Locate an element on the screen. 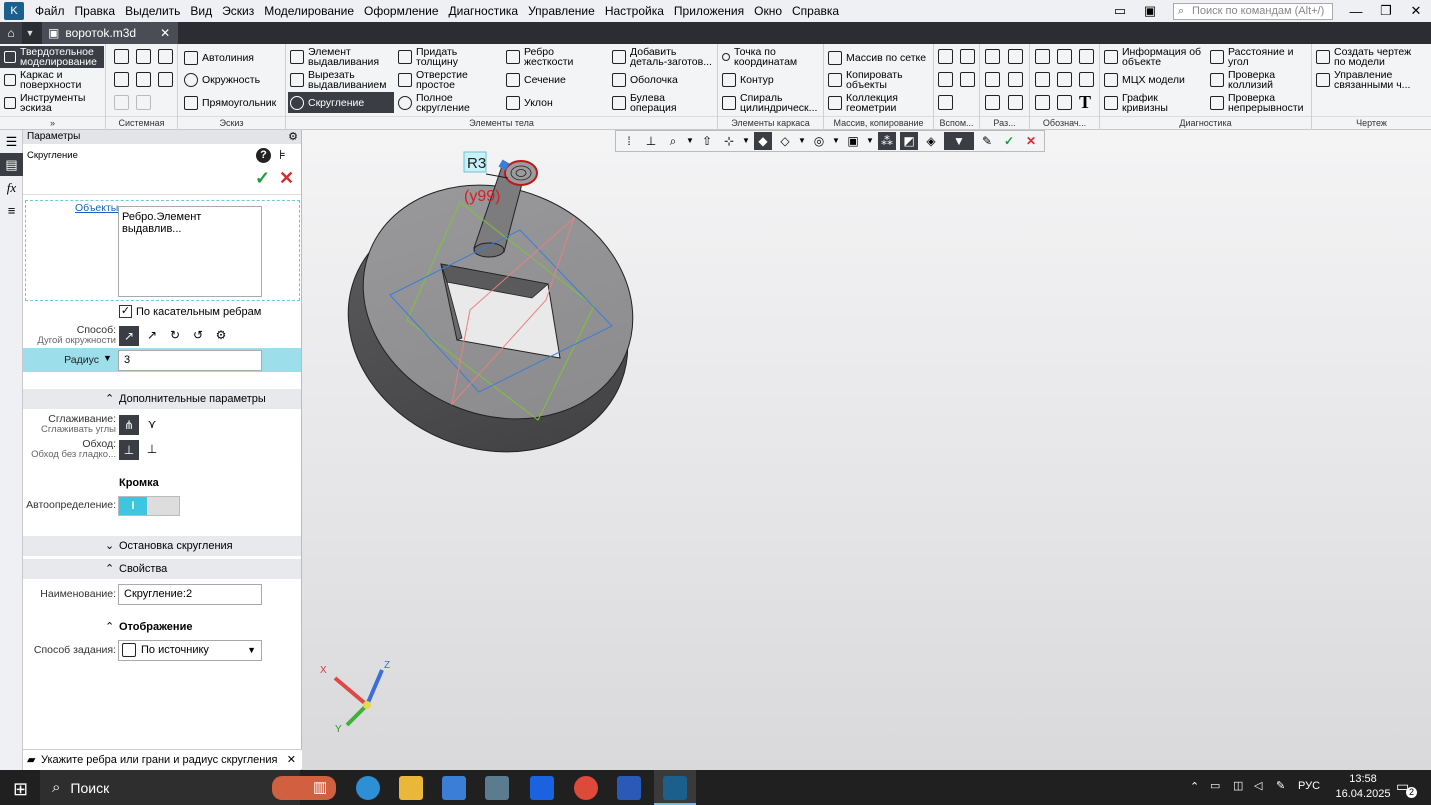 This screenshot has width=1431, height=805. aux-line-icon is located at coordinates (945, 102).